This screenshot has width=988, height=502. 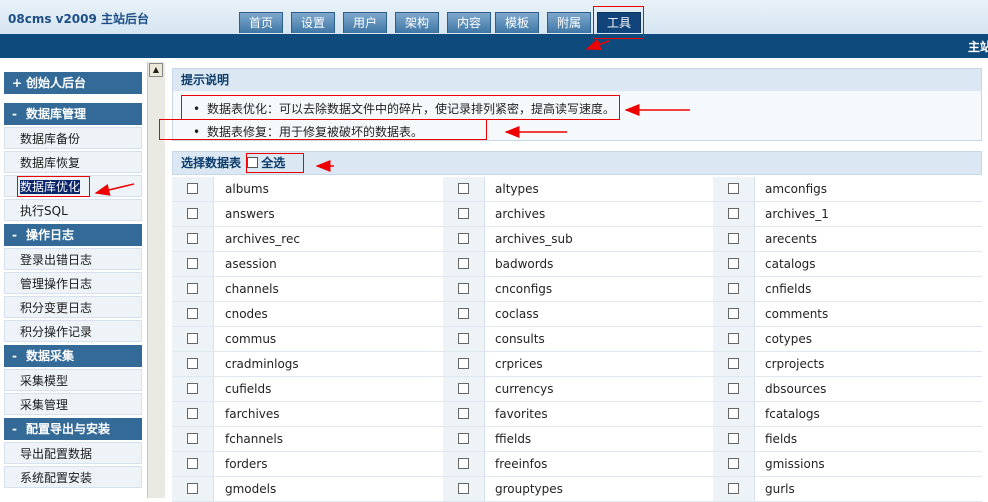 What do you see at coordinates (796, 189) in the screenshot?
I see `table-name: amconfigs` at bounding box center [796, 189].